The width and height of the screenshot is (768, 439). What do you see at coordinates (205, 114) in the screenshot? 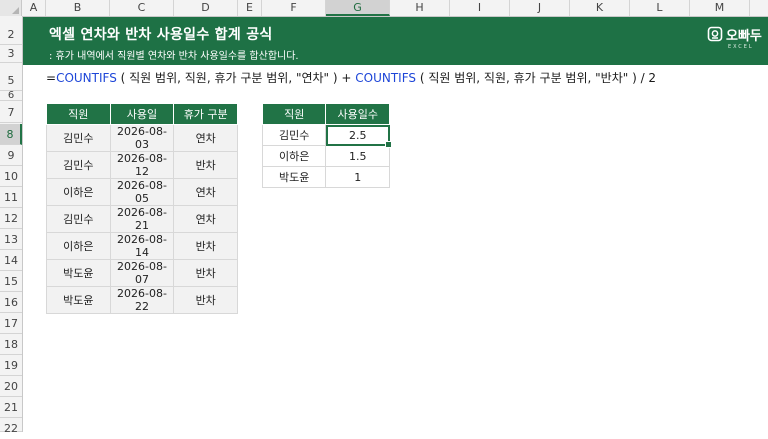
I see `header-leave-type: 휴가 구분` at bounding box center [205, 114].